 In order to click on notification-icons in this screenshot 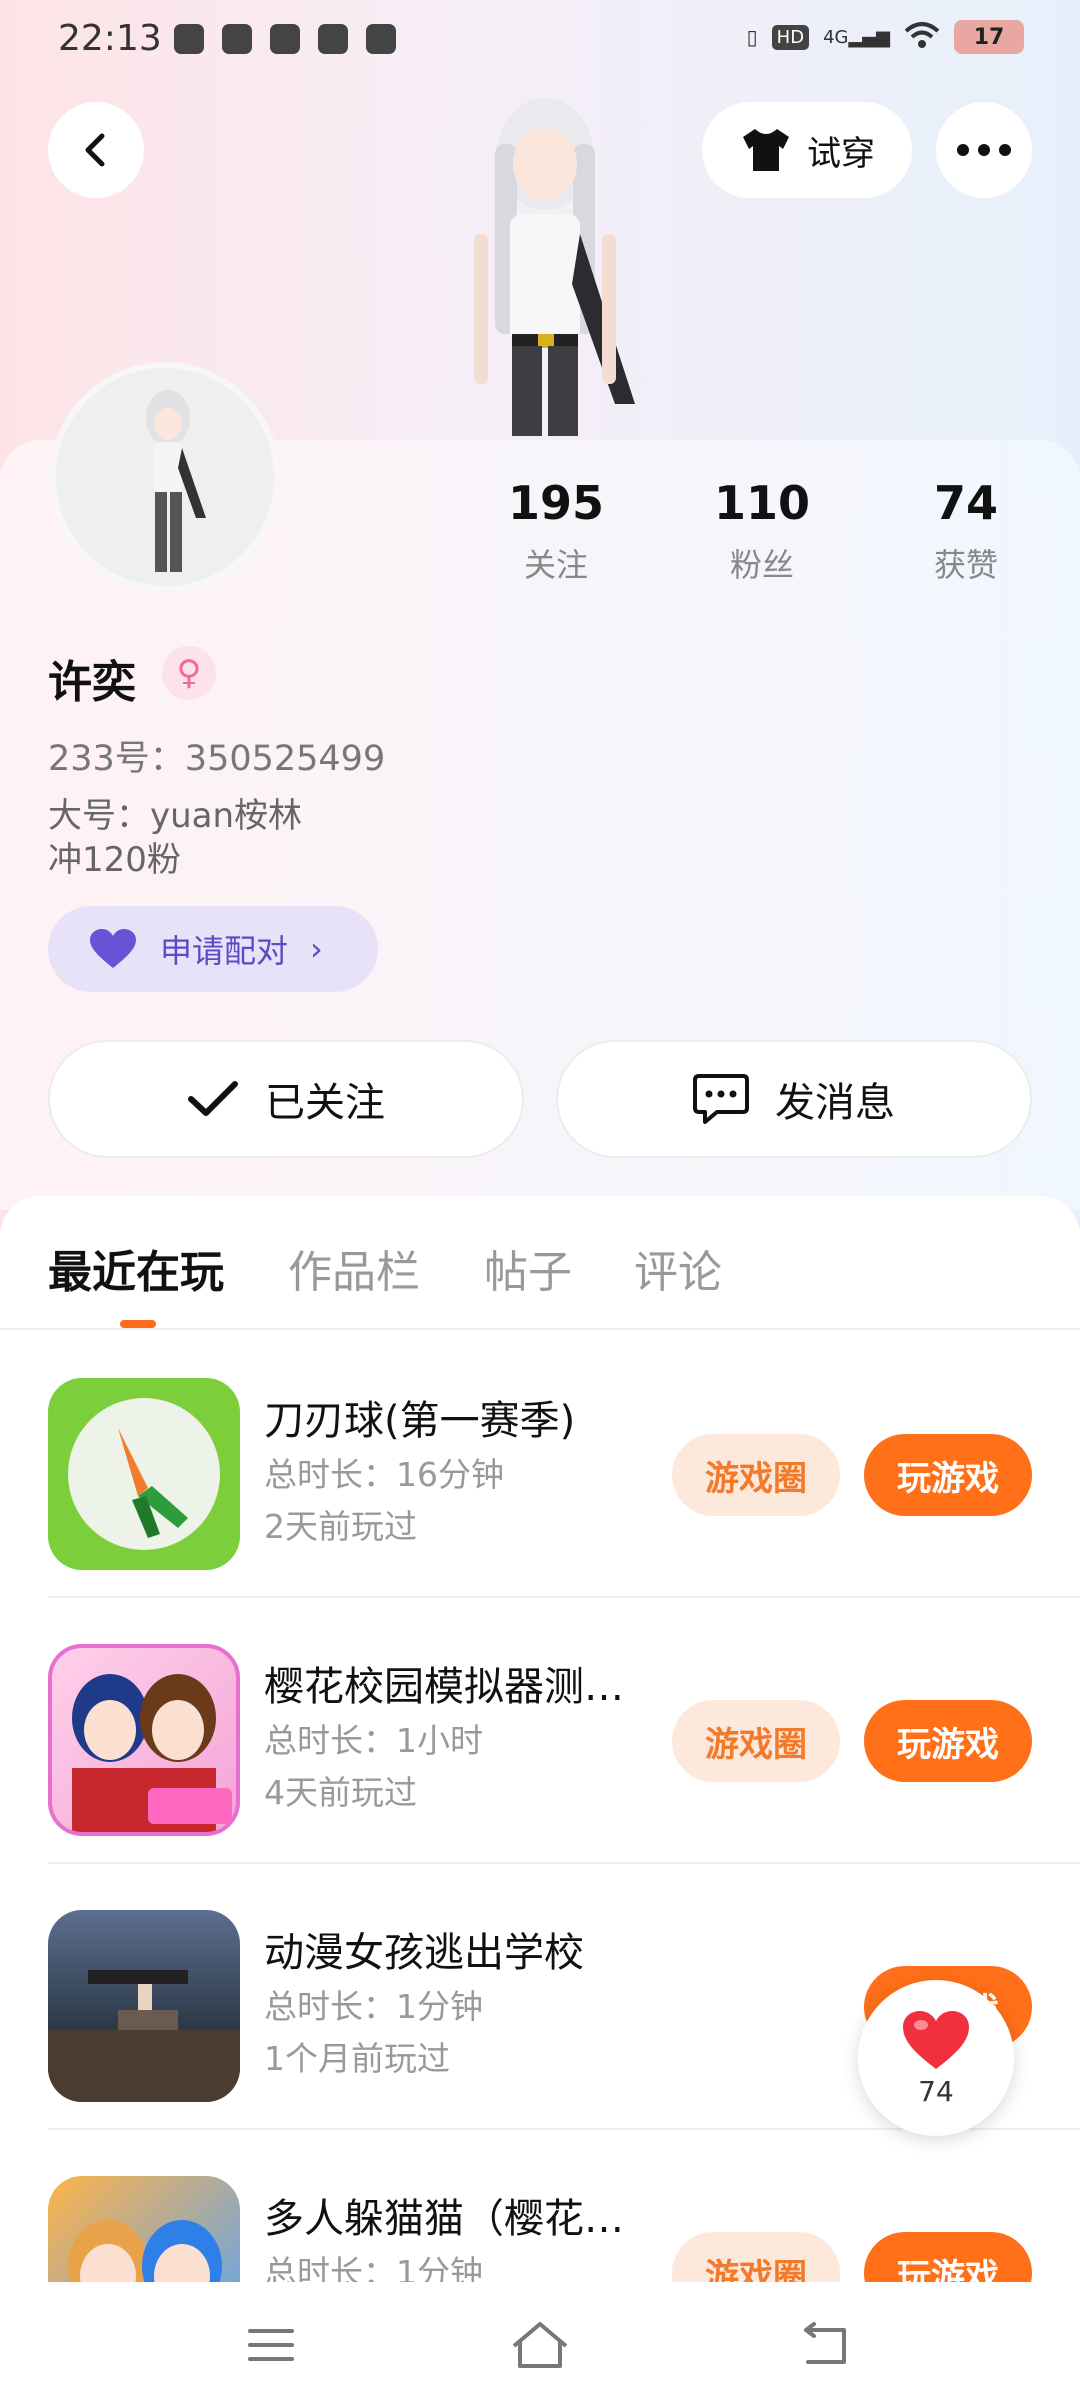, I will do `click(285, 39)`.